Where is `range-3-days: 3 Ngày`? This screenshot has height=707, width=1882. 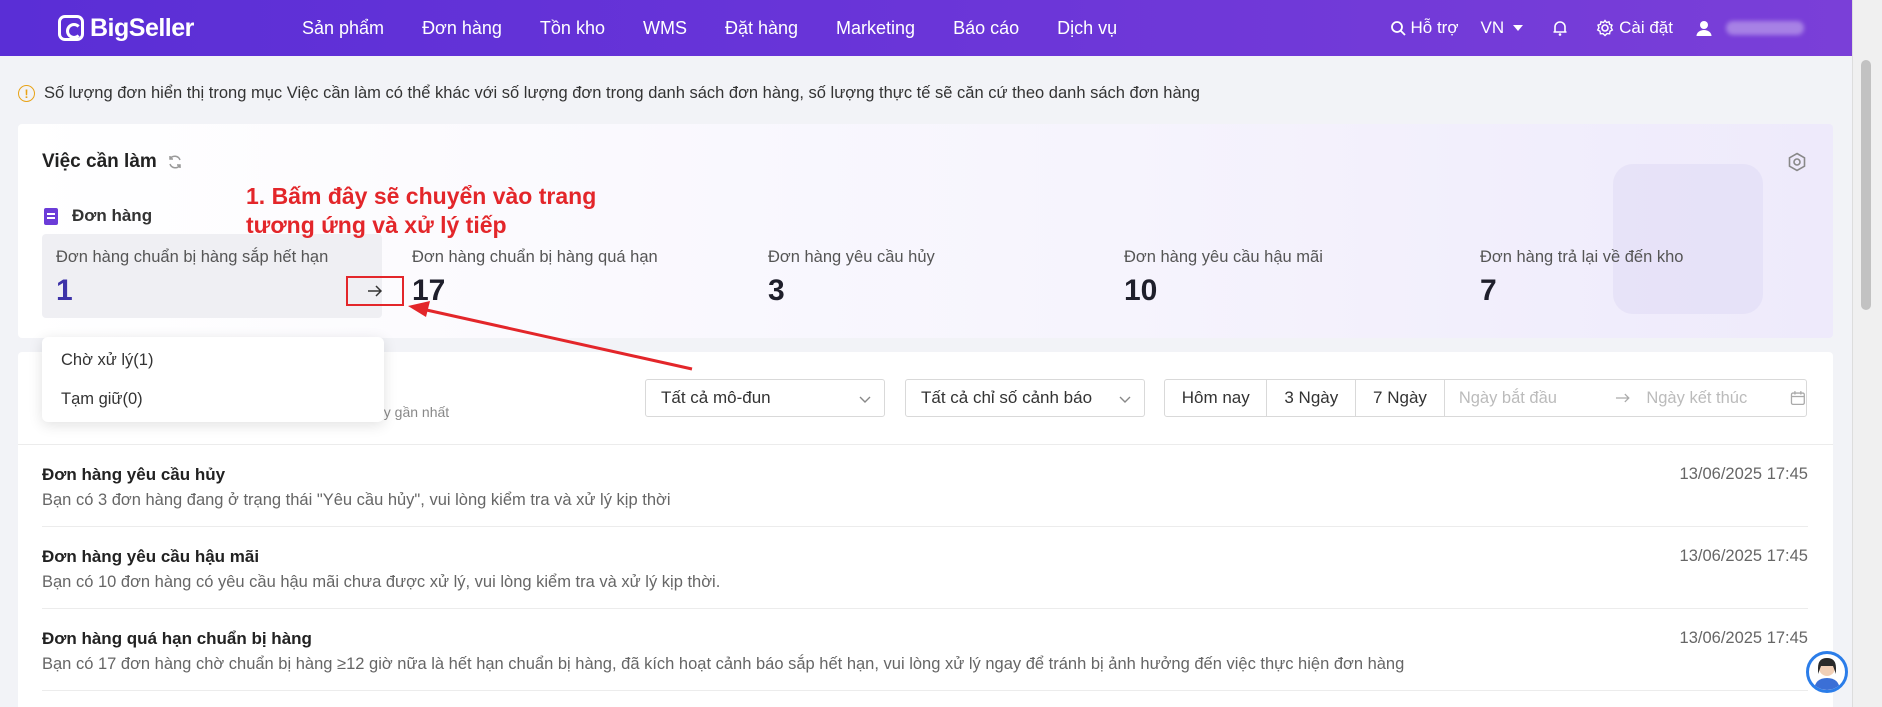
range-3-days: 3 Ngày is located at coordinates (1312, 398).